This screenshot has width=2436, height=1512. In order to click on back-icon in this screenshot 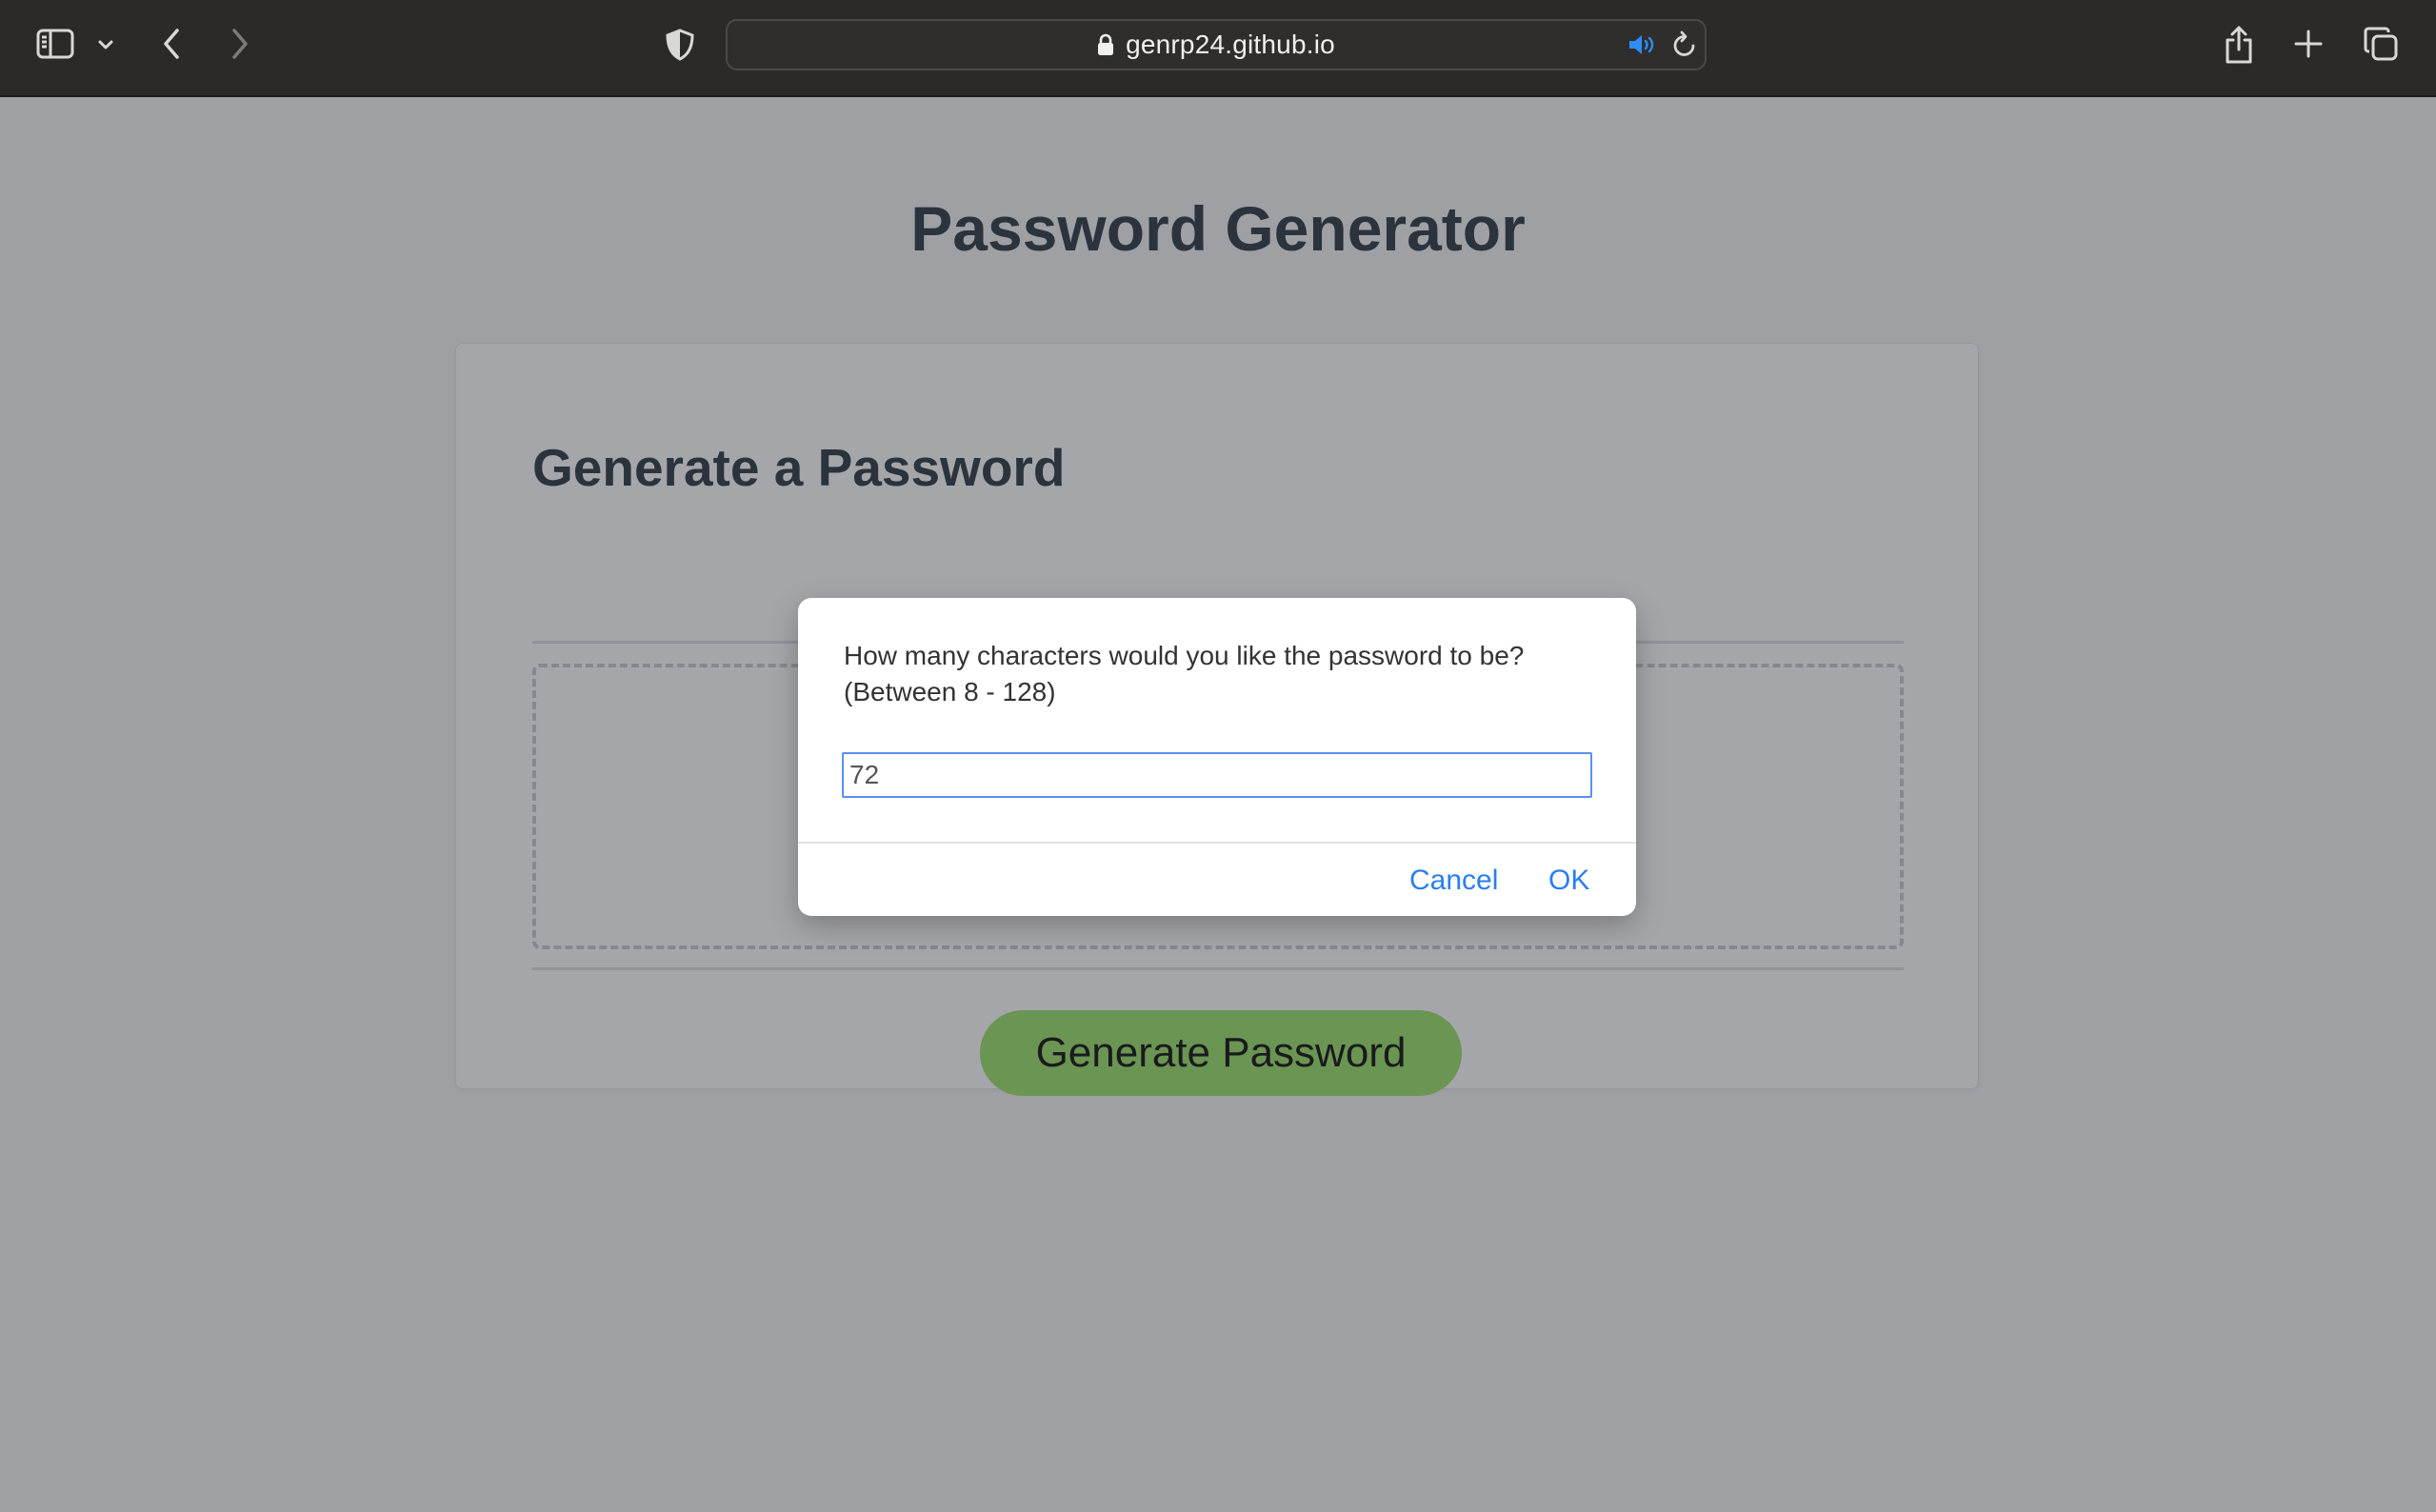, I will do `click(172, 44)`.